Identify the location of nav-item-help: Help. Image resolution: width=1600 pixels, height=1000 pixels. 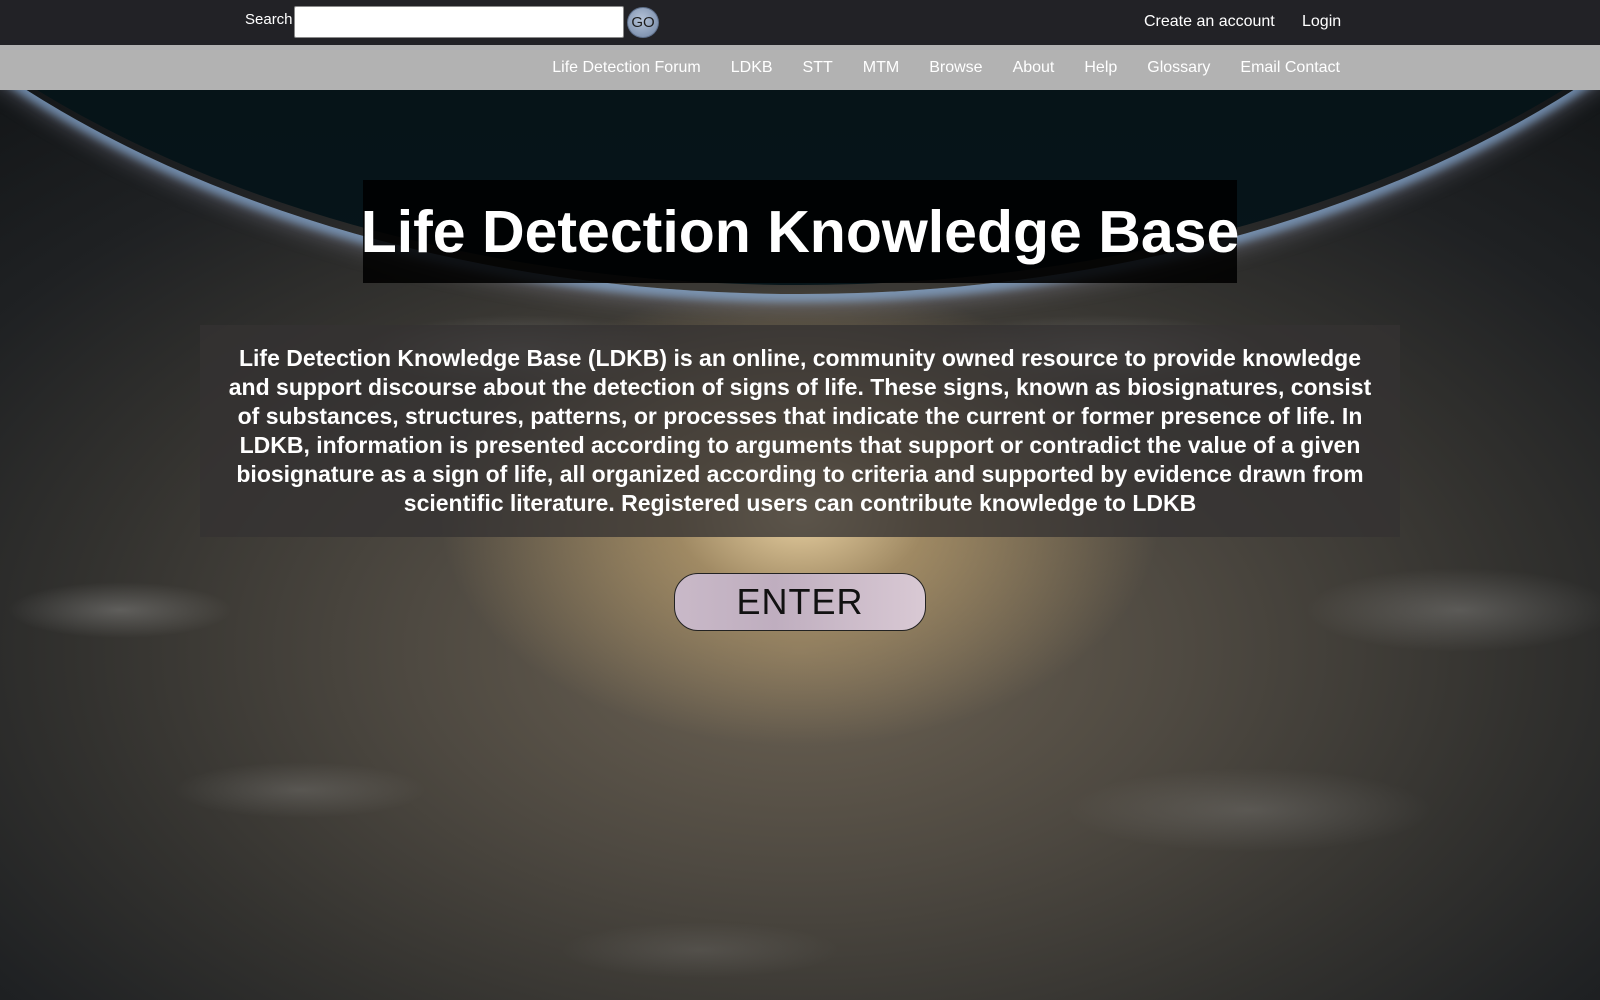
(1100, 67).